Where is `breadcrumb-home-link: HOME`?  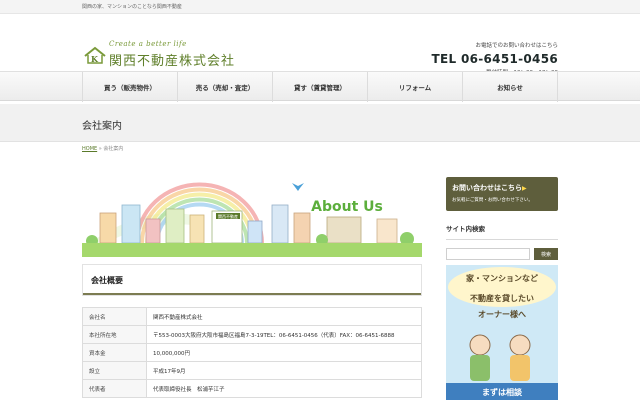
breadcrumb-home-link: HOME is located at coordinates (89, 149).